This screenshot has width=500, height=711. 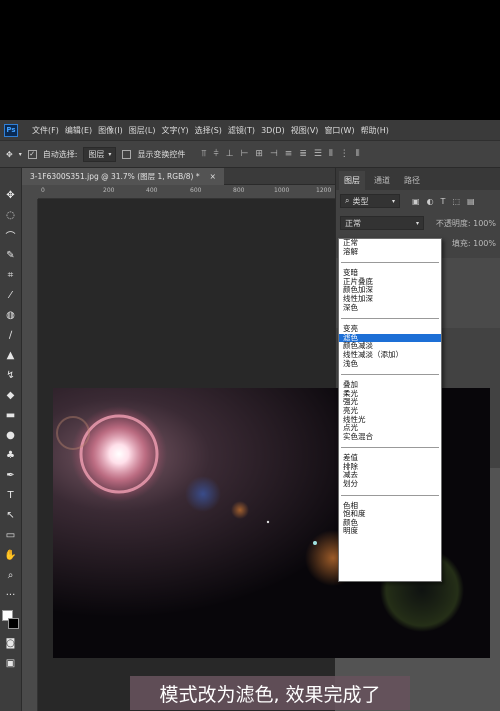 I want to click on fill-value: 100%, so click(x=484, y=243).